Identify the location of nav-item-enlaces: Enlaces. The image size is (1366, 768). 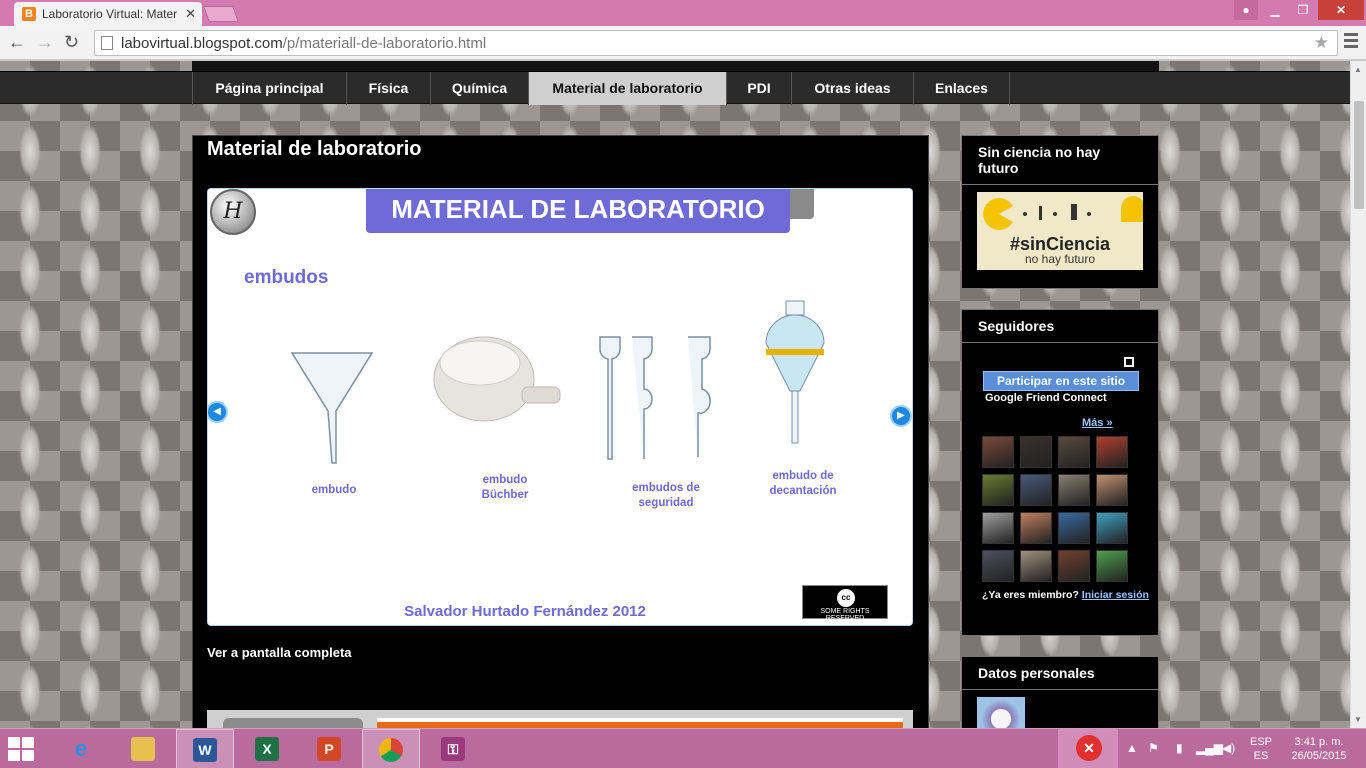
(961, 88).